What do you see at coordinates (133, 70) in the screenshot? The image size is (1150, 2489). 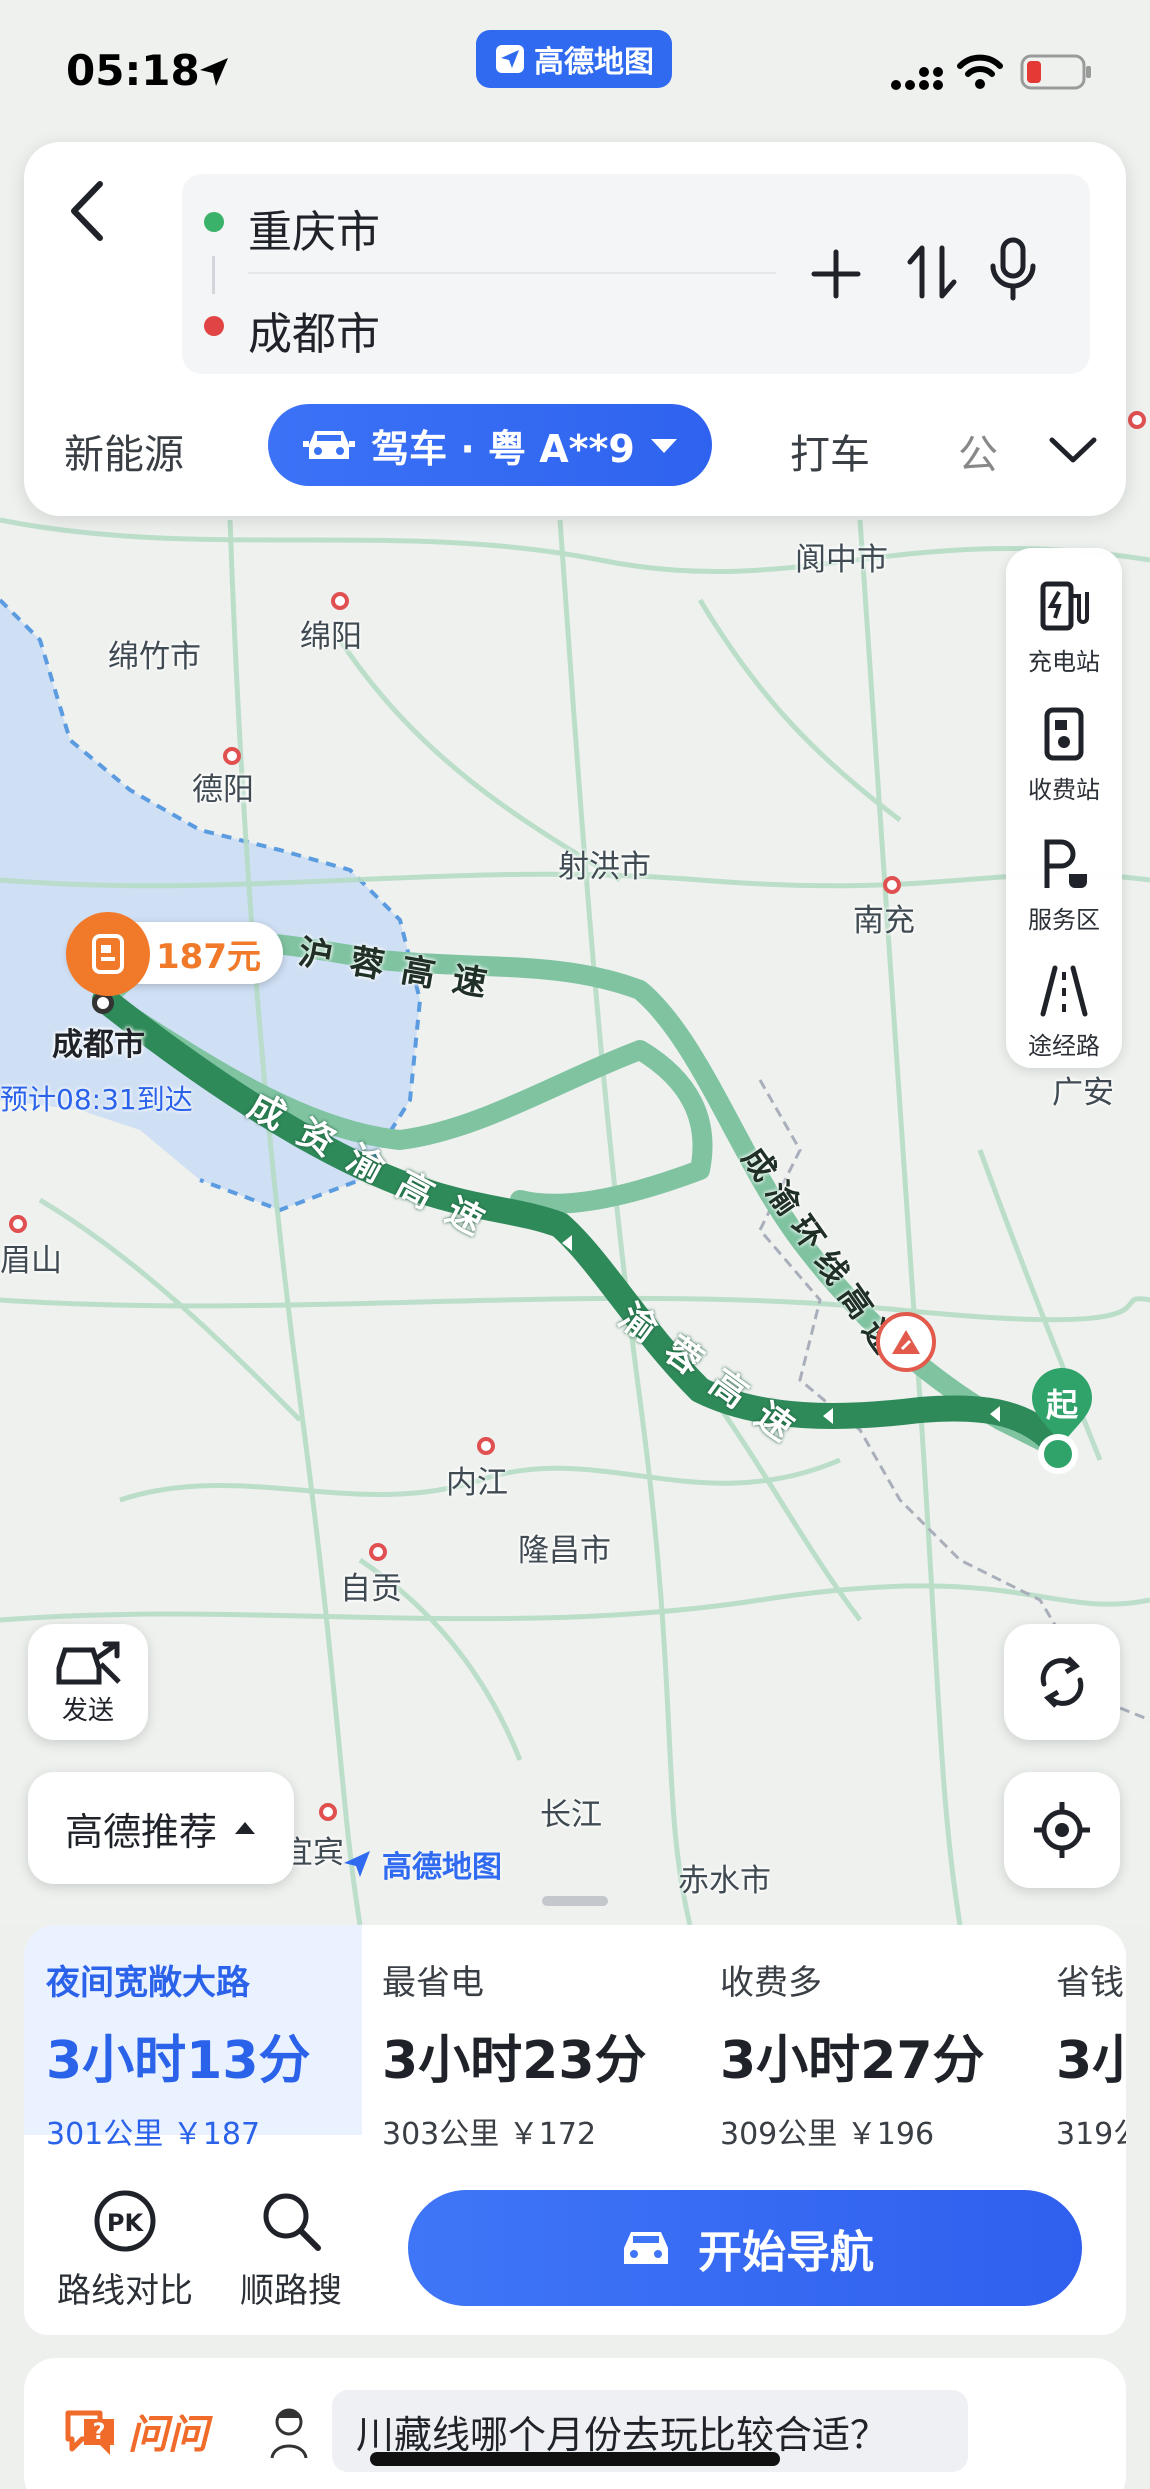 I see `status-time: 05:18` at bounding box center [133, 70].